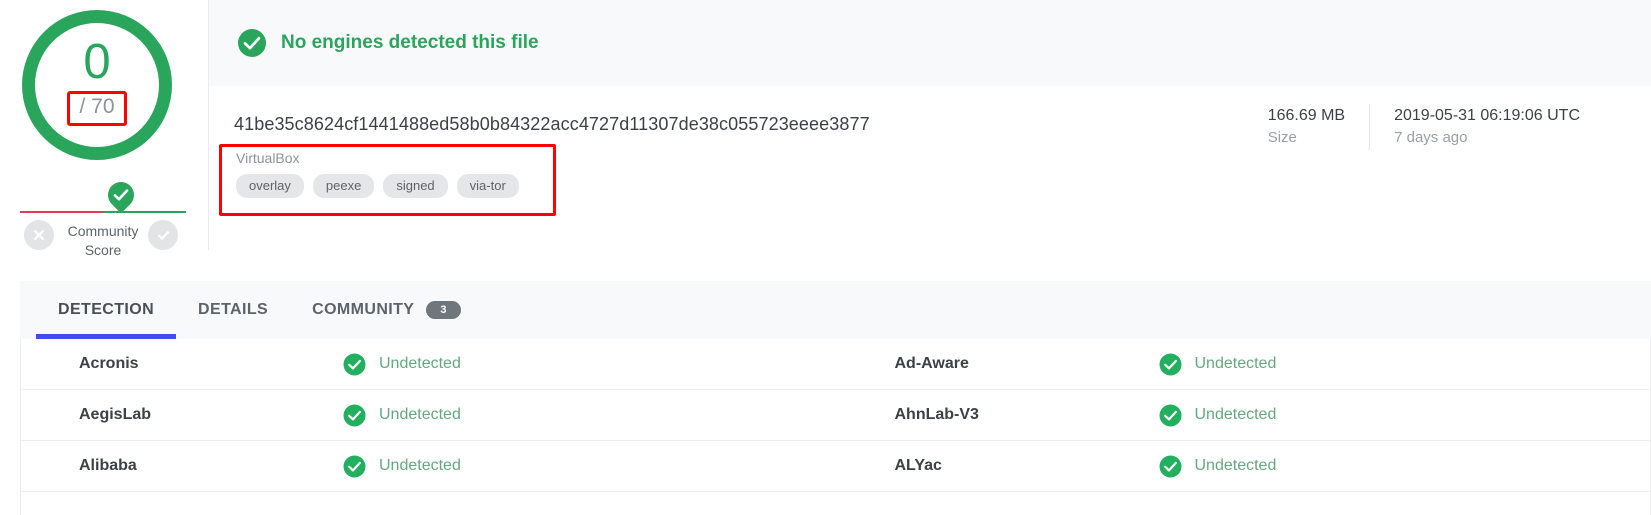 This screenshot has height=515, width=1651. I want to click on detection-total: / 70, so click(97, 107).